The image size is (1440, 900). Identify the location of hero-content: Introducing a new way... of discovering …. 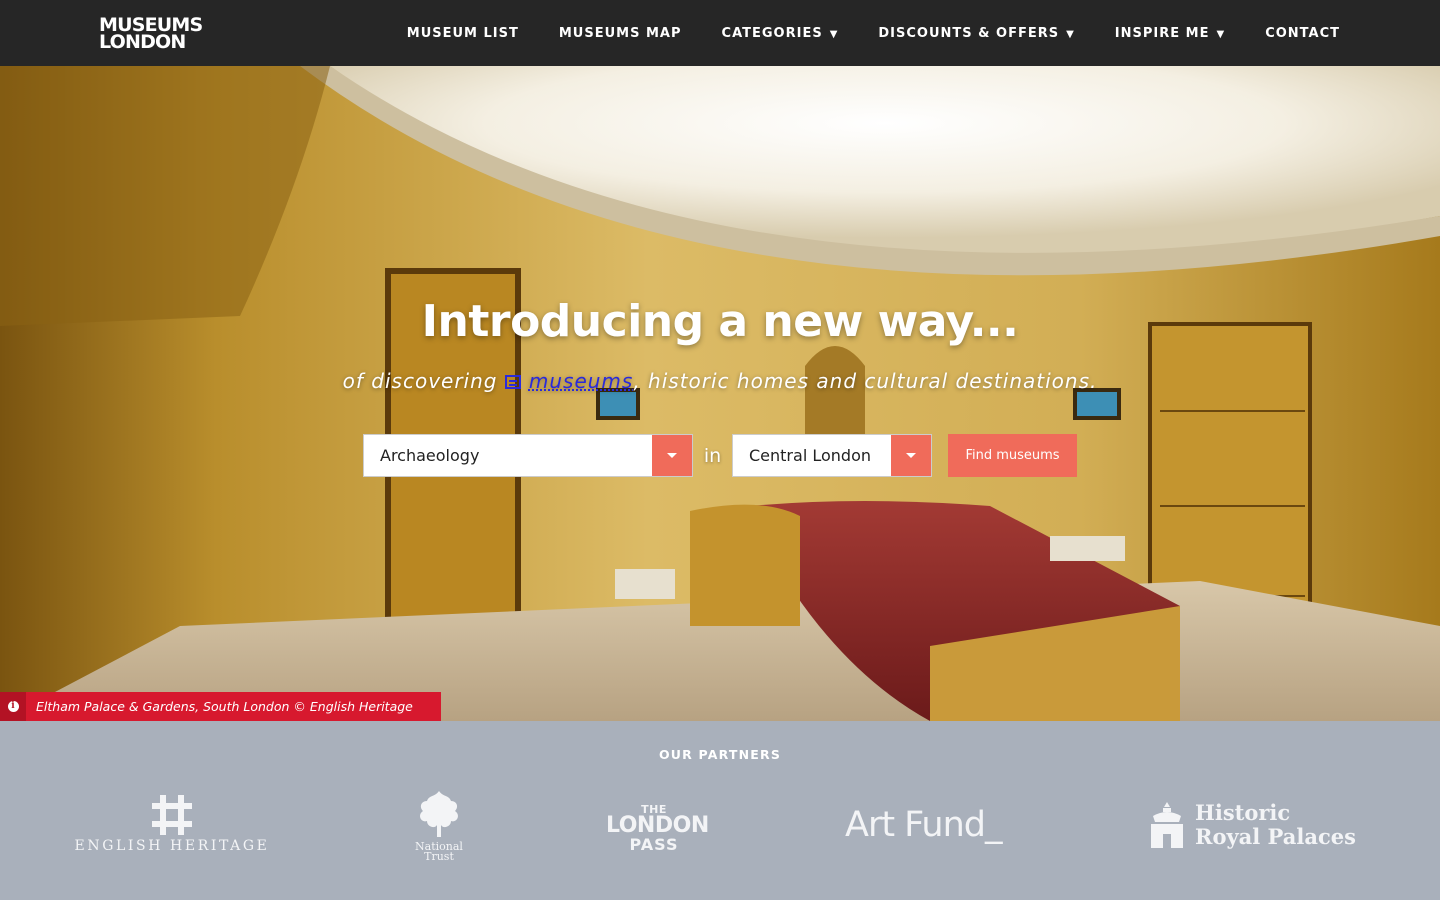
(720, 344).